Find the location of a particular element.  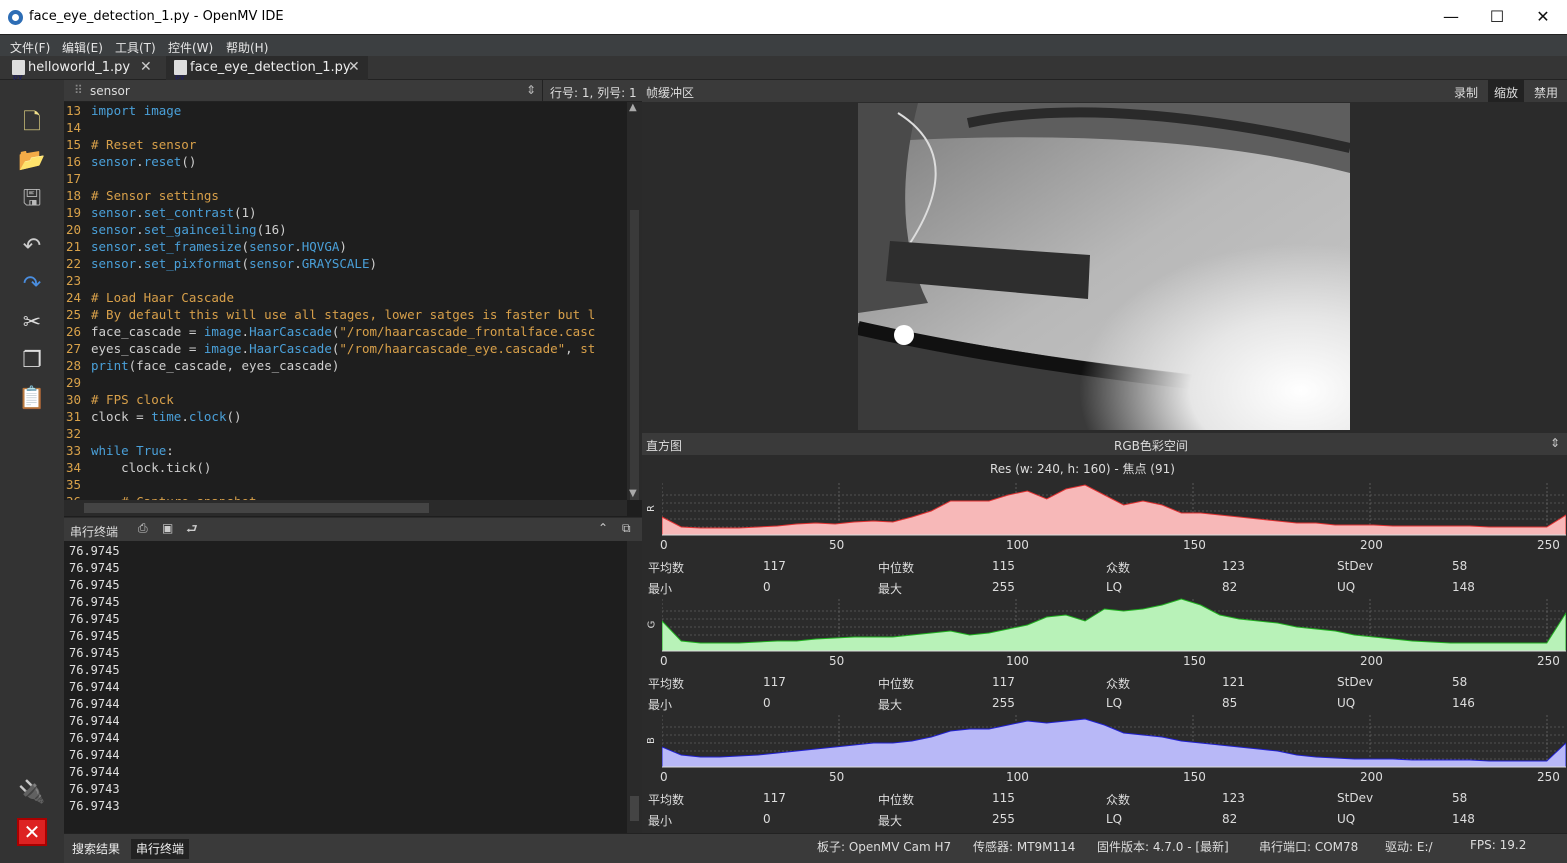

cut-icon: ✂ is located at coordinates (32, 323).